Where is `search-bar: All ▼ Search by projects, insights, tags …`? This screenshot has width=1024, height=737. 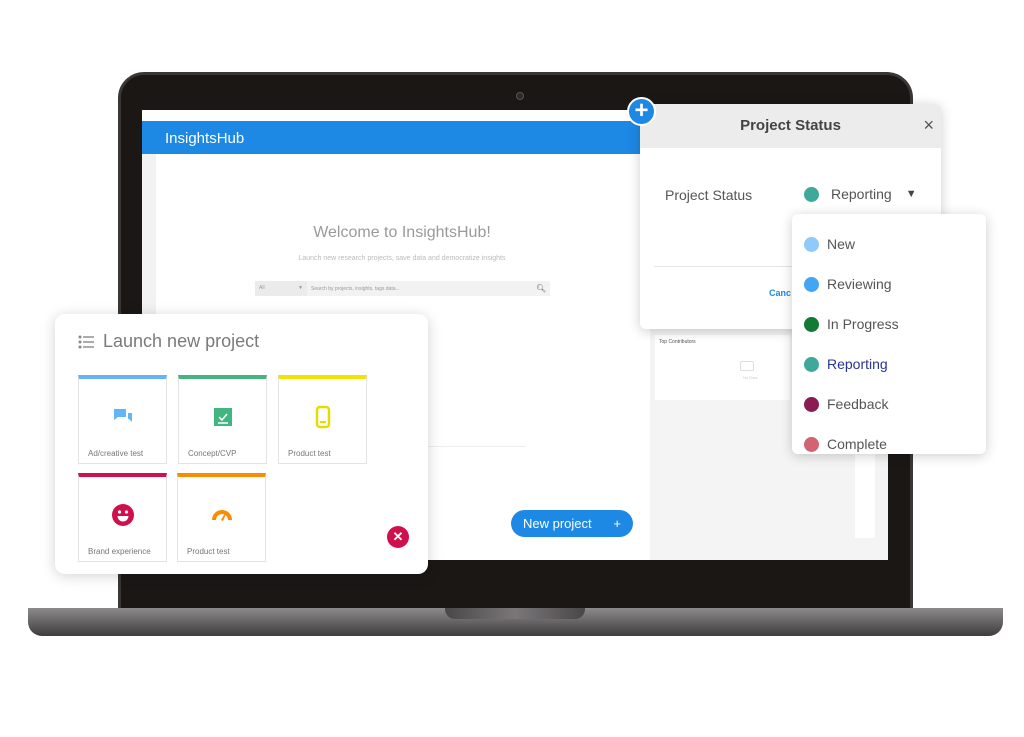
search-bar: All ▼ Search by projects, insights, tags … is located at coordinates (402, 288).